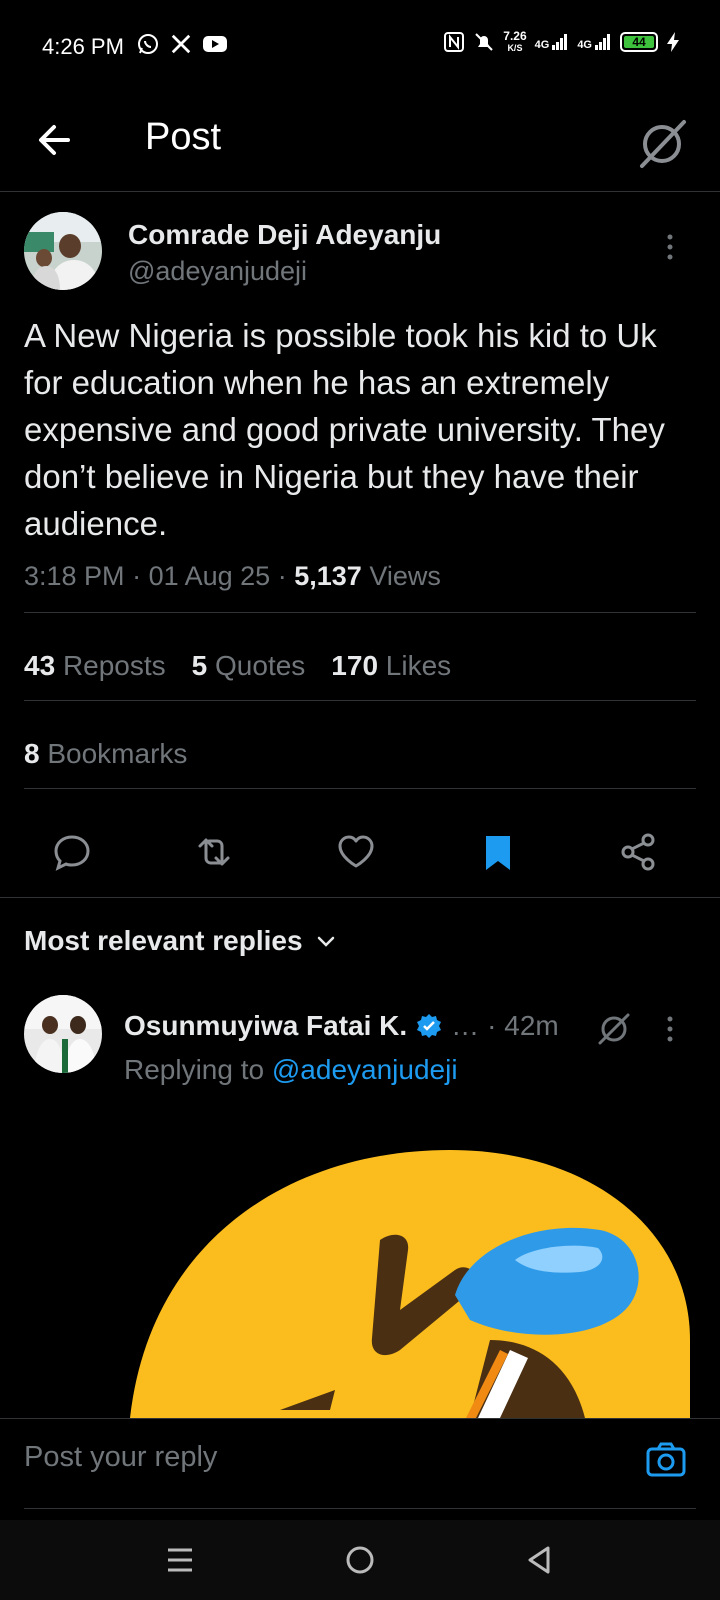 The height and width of the screenshot is (1600, 720). What do you see at coordinates (114, 665) in the screenshot?
I see `reposts-label: Reposts` at bounding box center [114, 665].